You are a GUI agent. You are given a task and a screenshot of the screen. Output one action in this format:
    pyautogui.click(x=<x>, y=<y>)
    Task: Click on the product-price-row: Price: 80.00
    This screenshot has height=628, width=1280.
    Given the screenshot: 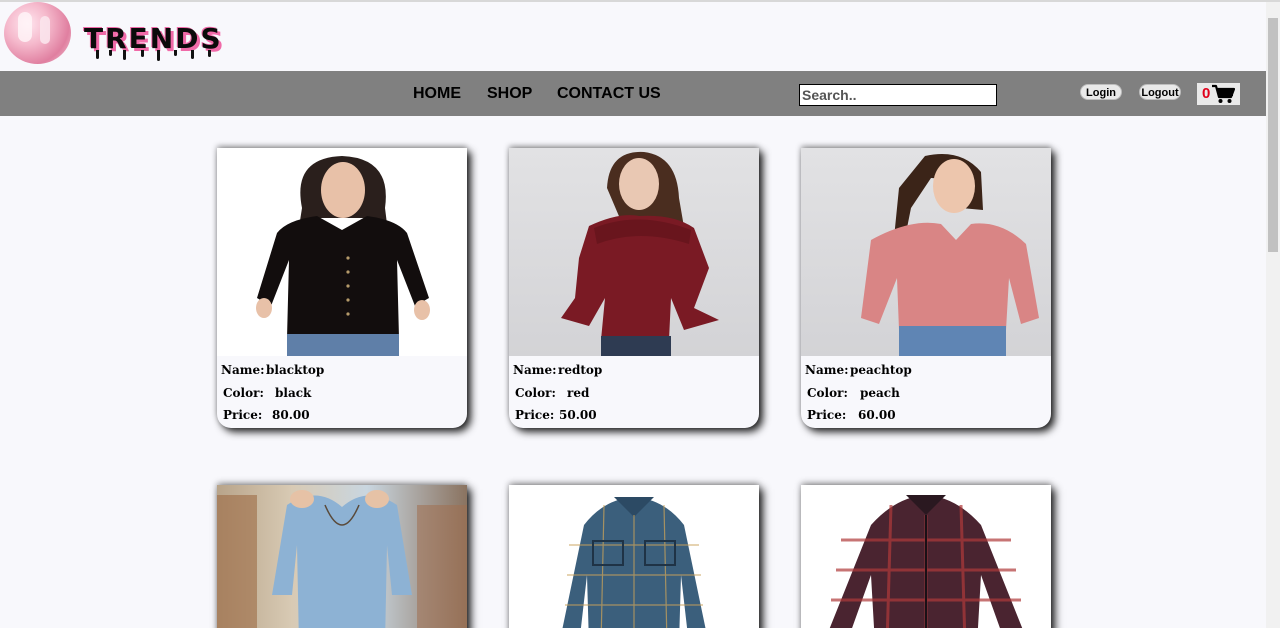 What is the action you would take?
    pyautogui.click(x=343, y=415)
    